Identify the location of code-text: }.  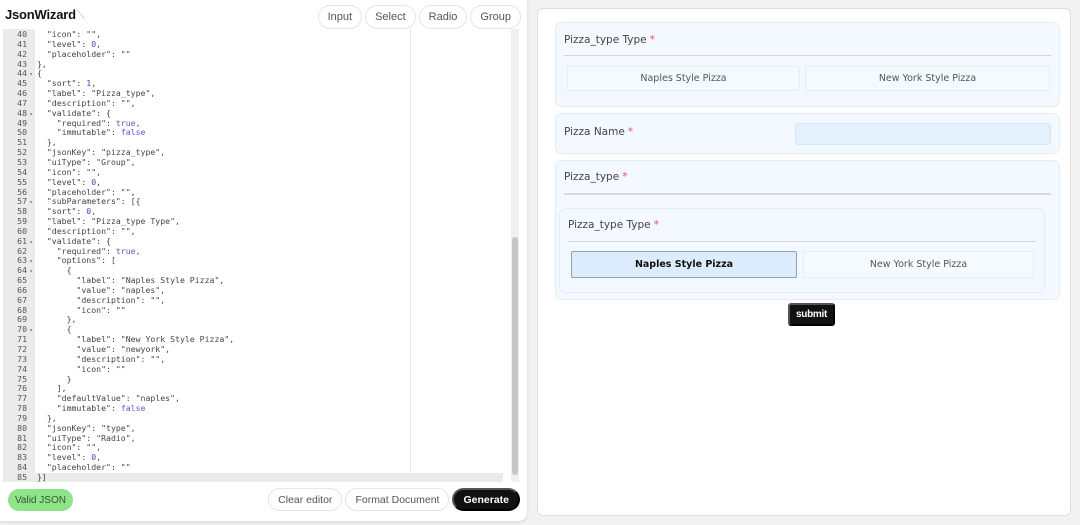
(54, 378).